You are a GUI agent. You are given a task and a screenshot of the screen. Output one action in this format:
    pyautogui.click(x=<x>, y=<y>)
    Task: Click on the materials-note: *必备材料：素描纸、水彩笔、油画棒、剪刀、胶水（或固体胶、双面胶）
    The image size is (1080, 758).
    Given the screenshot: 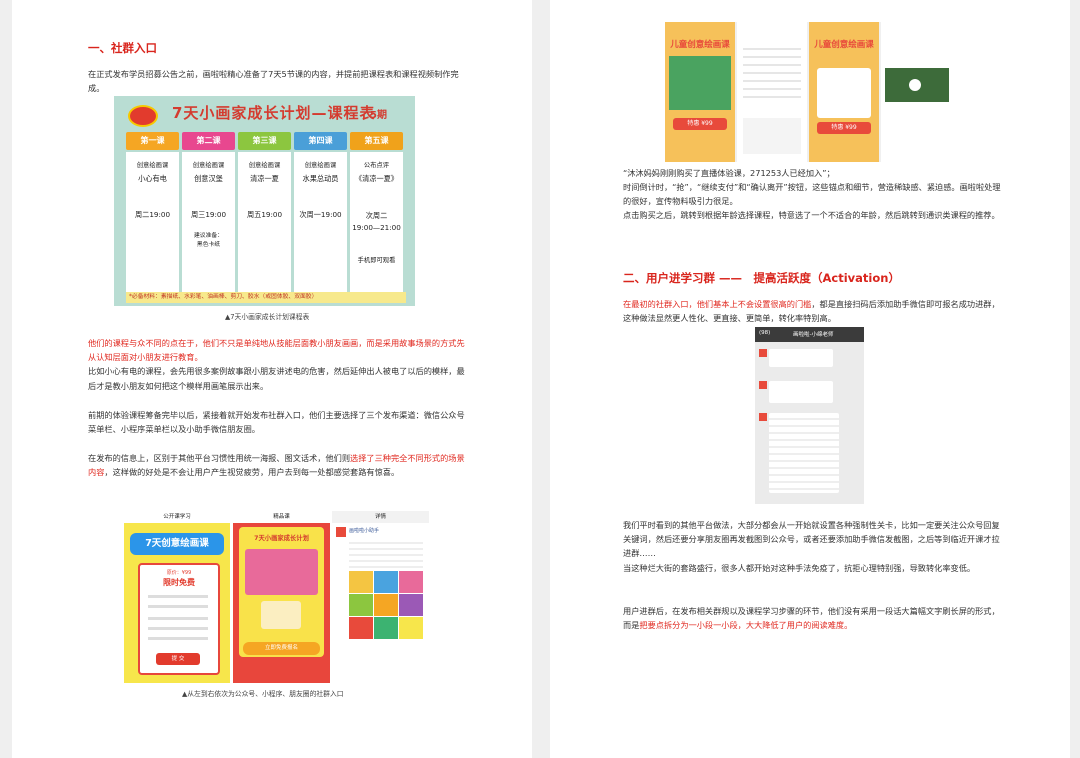 What is the action you would take?
    pyautogui.click(x=266, y=297)
    